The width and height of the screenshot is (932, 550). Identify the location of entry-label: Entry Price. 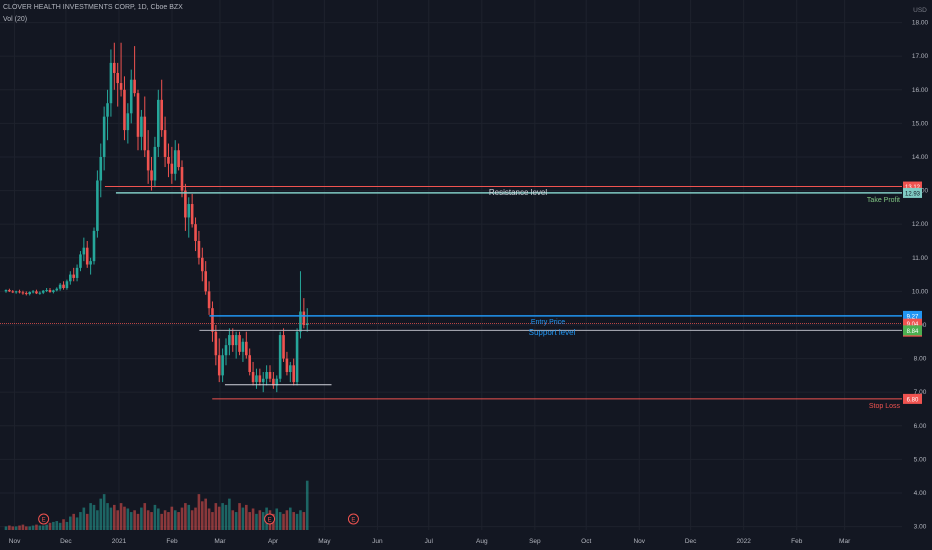
(548, 322).